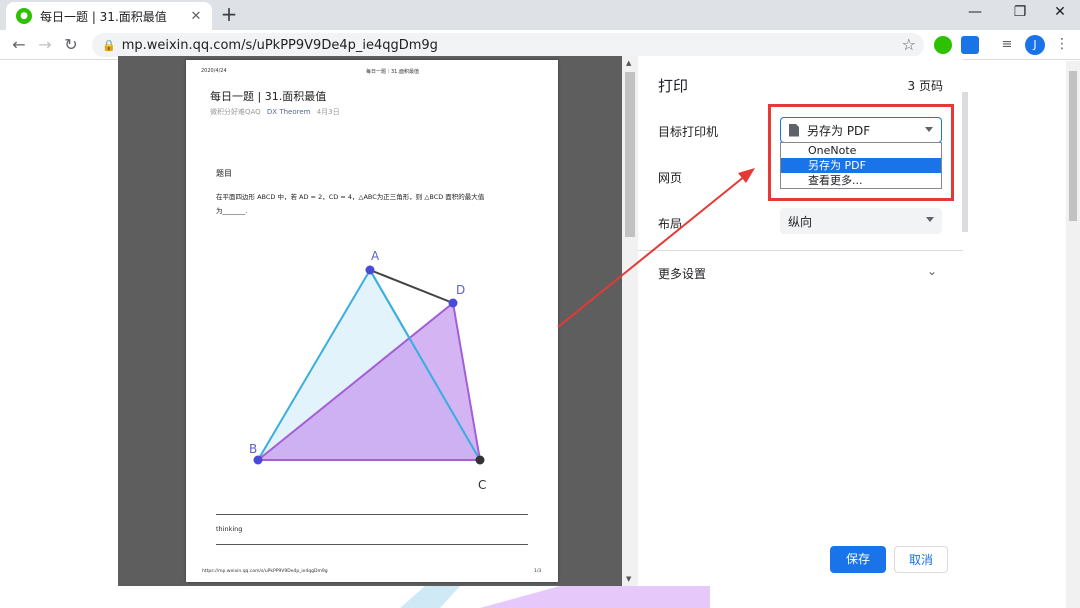 The width and height of the screenshot is (1080, 608). I want to click on preview-author: 微积分好难QAQ, so click(235, 112).